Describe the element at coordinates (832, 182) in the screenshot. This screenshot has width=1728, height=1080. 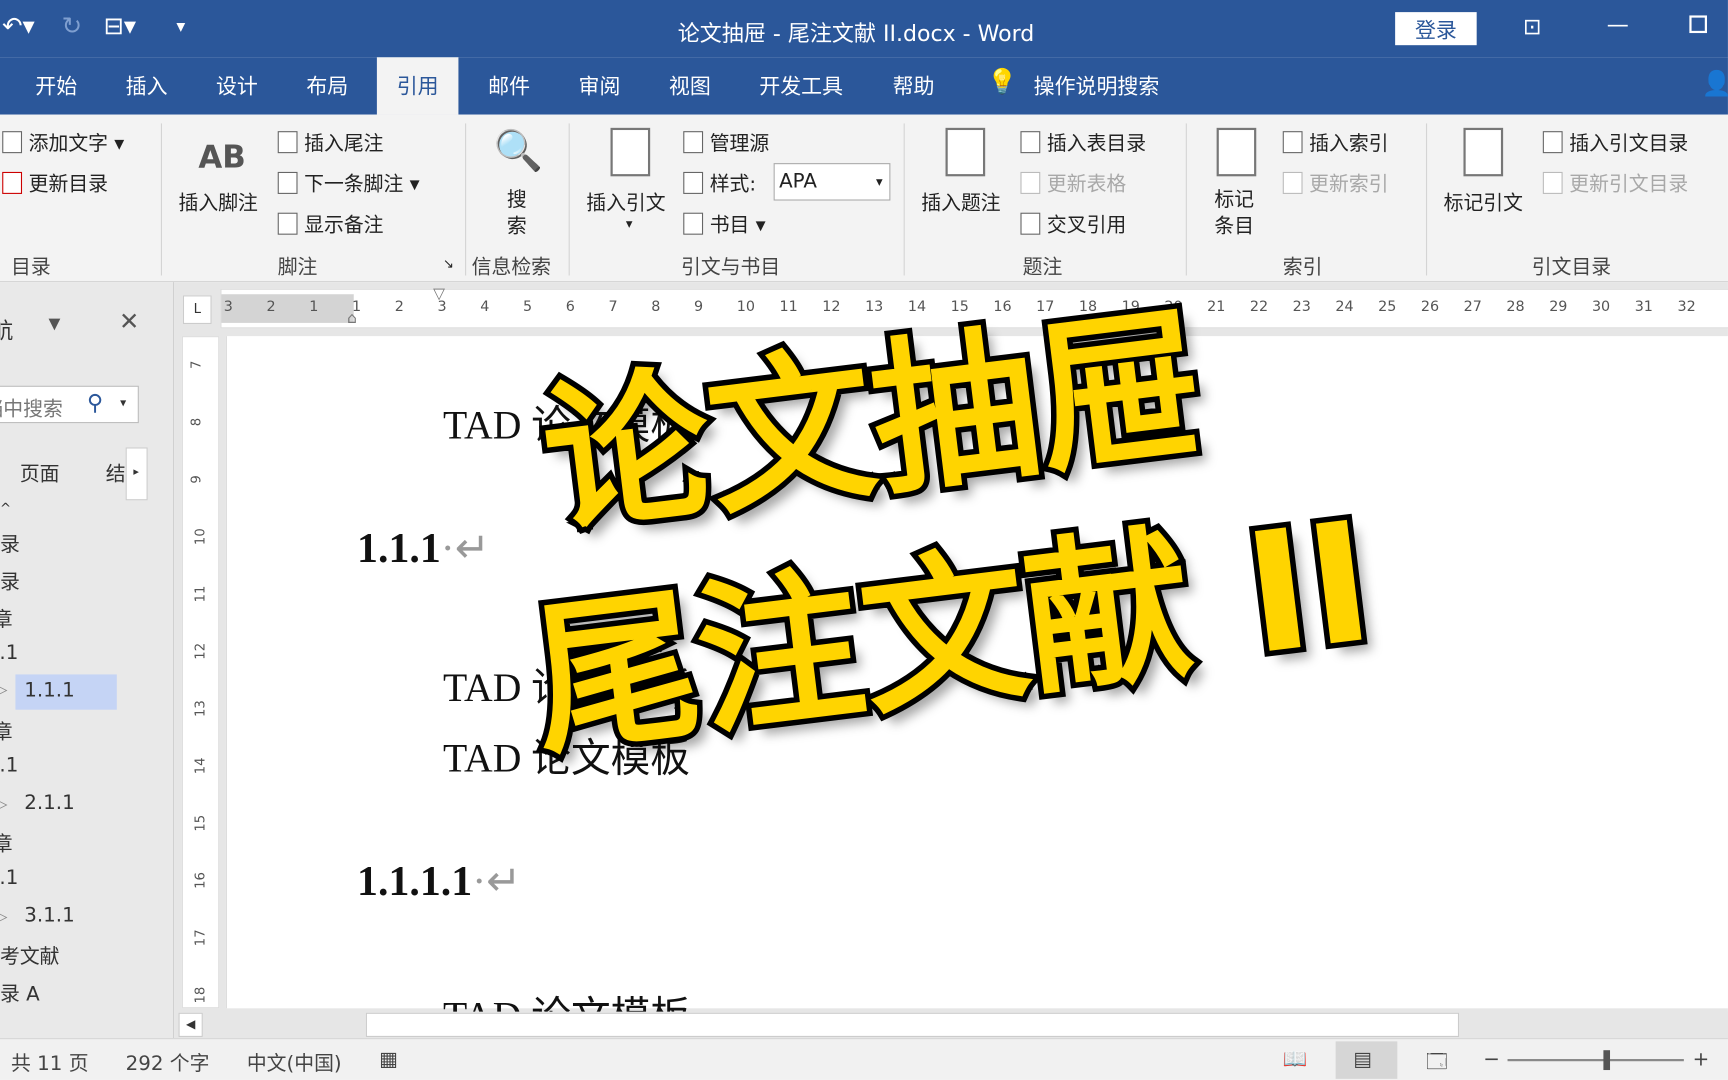
I see `style-dropdown: APA ▾` at that location.